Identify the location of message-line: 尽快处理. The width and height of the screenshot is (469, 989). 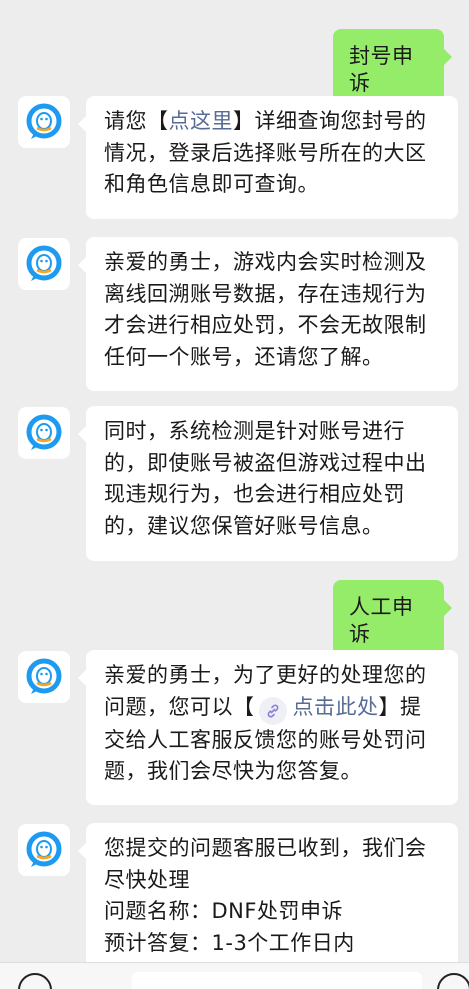
(147, 879).